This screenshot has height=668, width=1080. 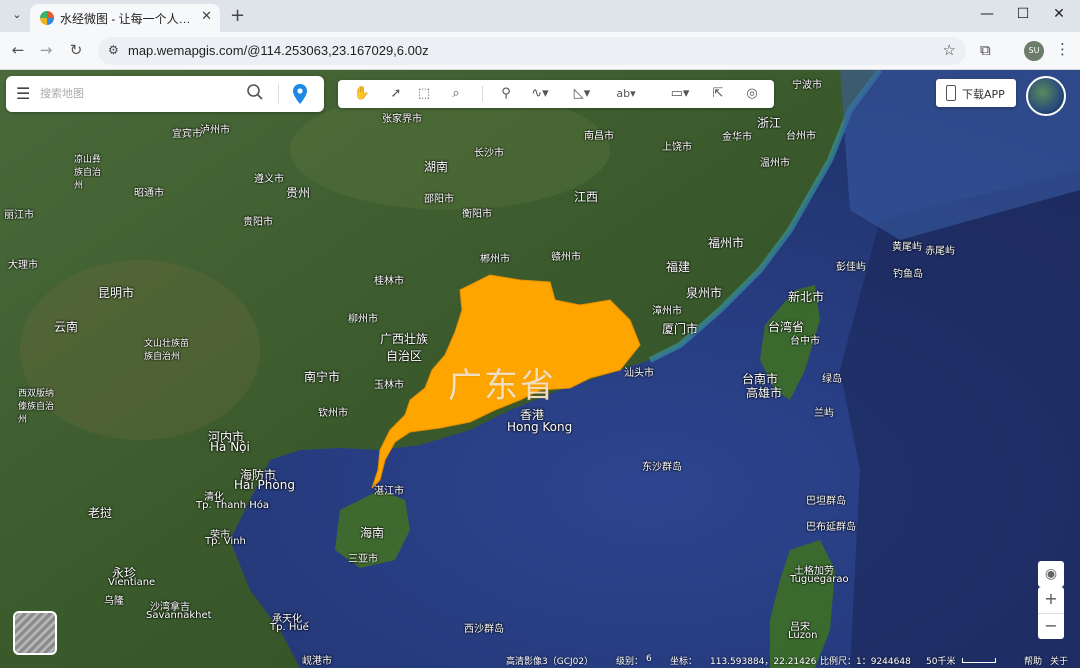 What do you see at coordinates (907, 247) in the screenshot?
I see `place-label: 黄尾屿` at bounding box center [907, 247].